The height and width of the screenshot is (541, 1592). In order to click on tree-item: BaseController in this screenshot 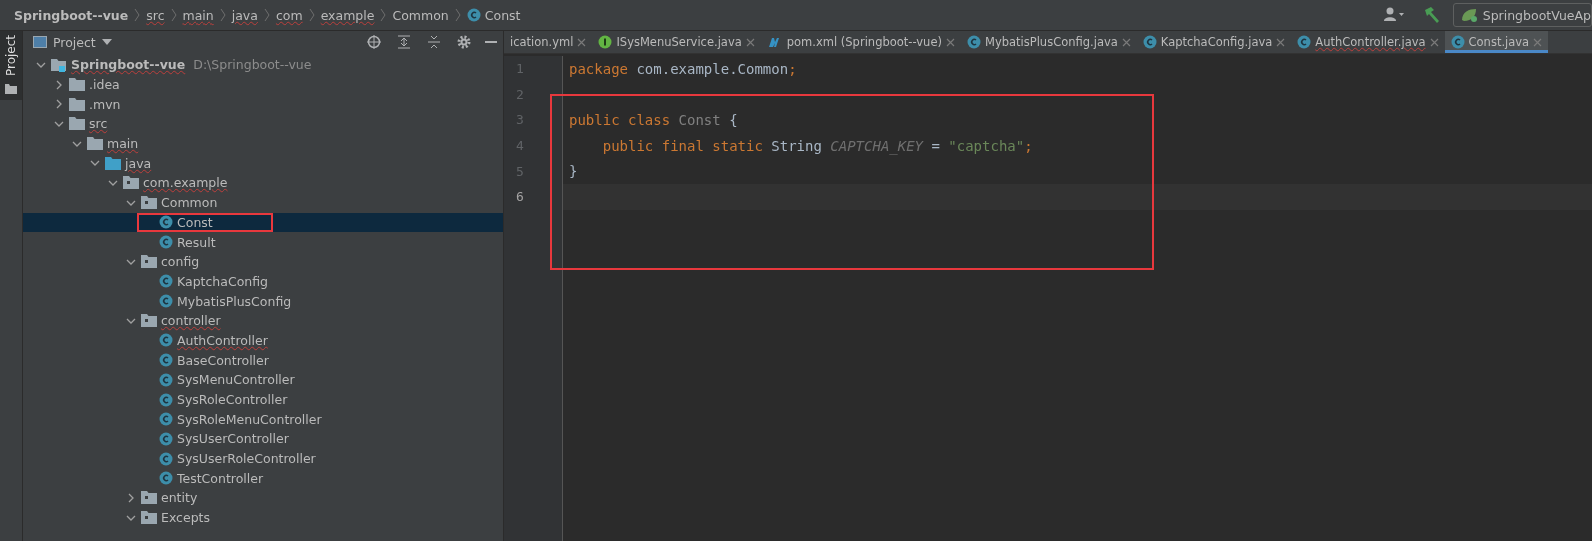, I will do `click(263, 360)`.